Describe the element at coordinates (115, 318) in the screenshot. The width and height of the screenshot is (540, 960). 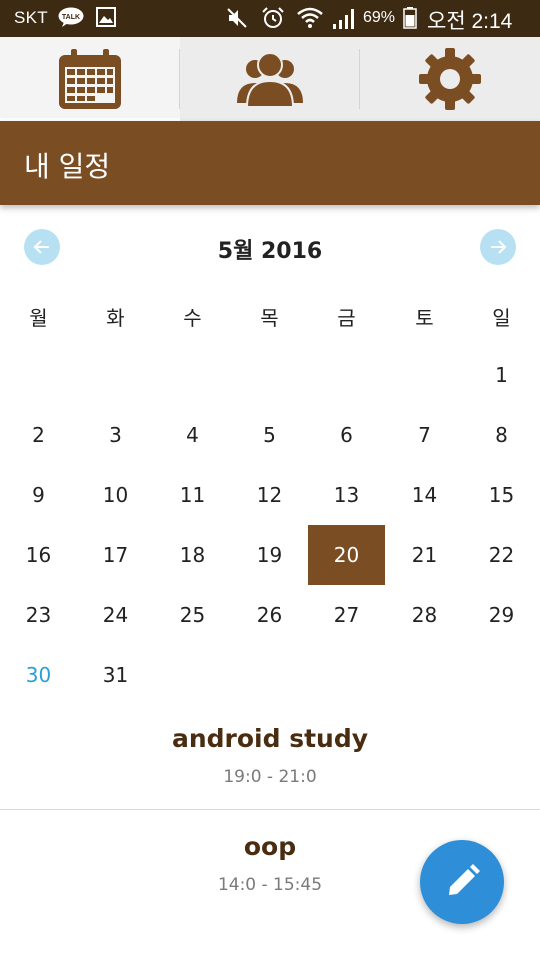
I see `weekday-label: 화` at that location.